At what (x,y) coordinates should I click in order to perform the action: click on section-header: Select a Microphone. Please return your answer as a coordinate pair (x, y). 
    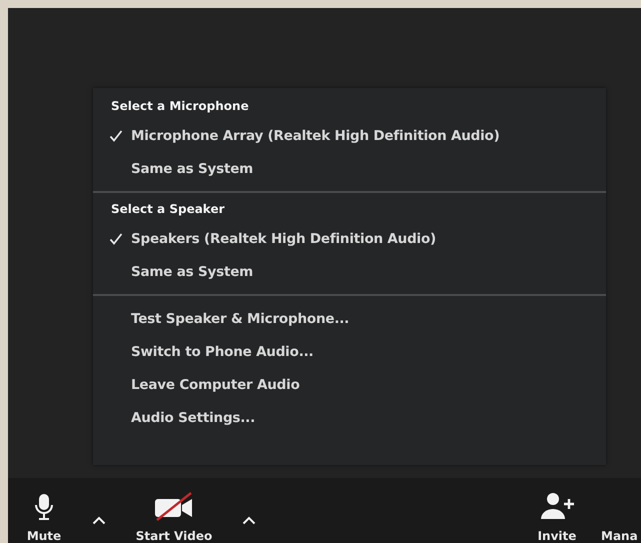
    Looking at the image, I should click on (180, 106).